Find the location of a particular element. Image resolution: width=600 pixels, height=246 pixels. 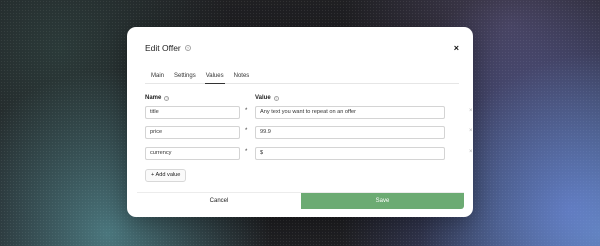

cancel-button: Cancel is located at coordinates (219, 201).